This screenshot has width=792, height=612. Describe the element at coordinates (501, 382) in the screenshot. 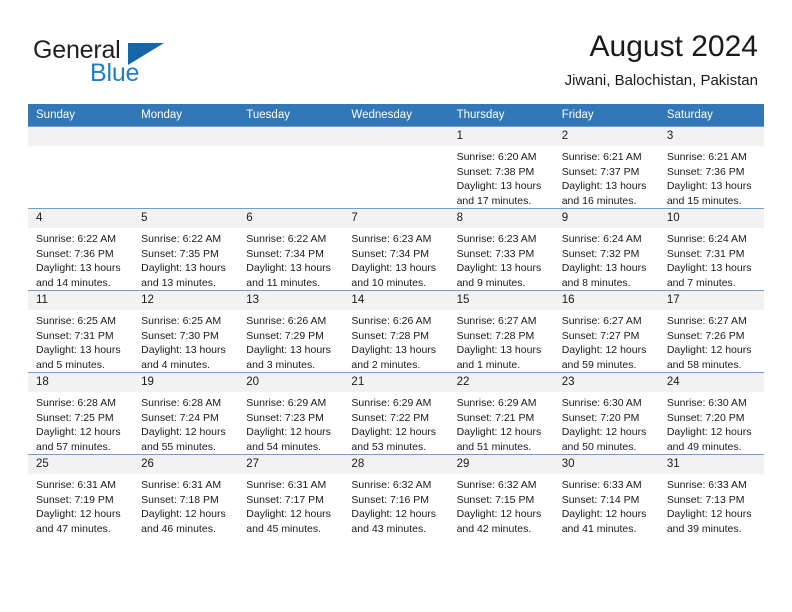

I see `day-number: 22` at that location.